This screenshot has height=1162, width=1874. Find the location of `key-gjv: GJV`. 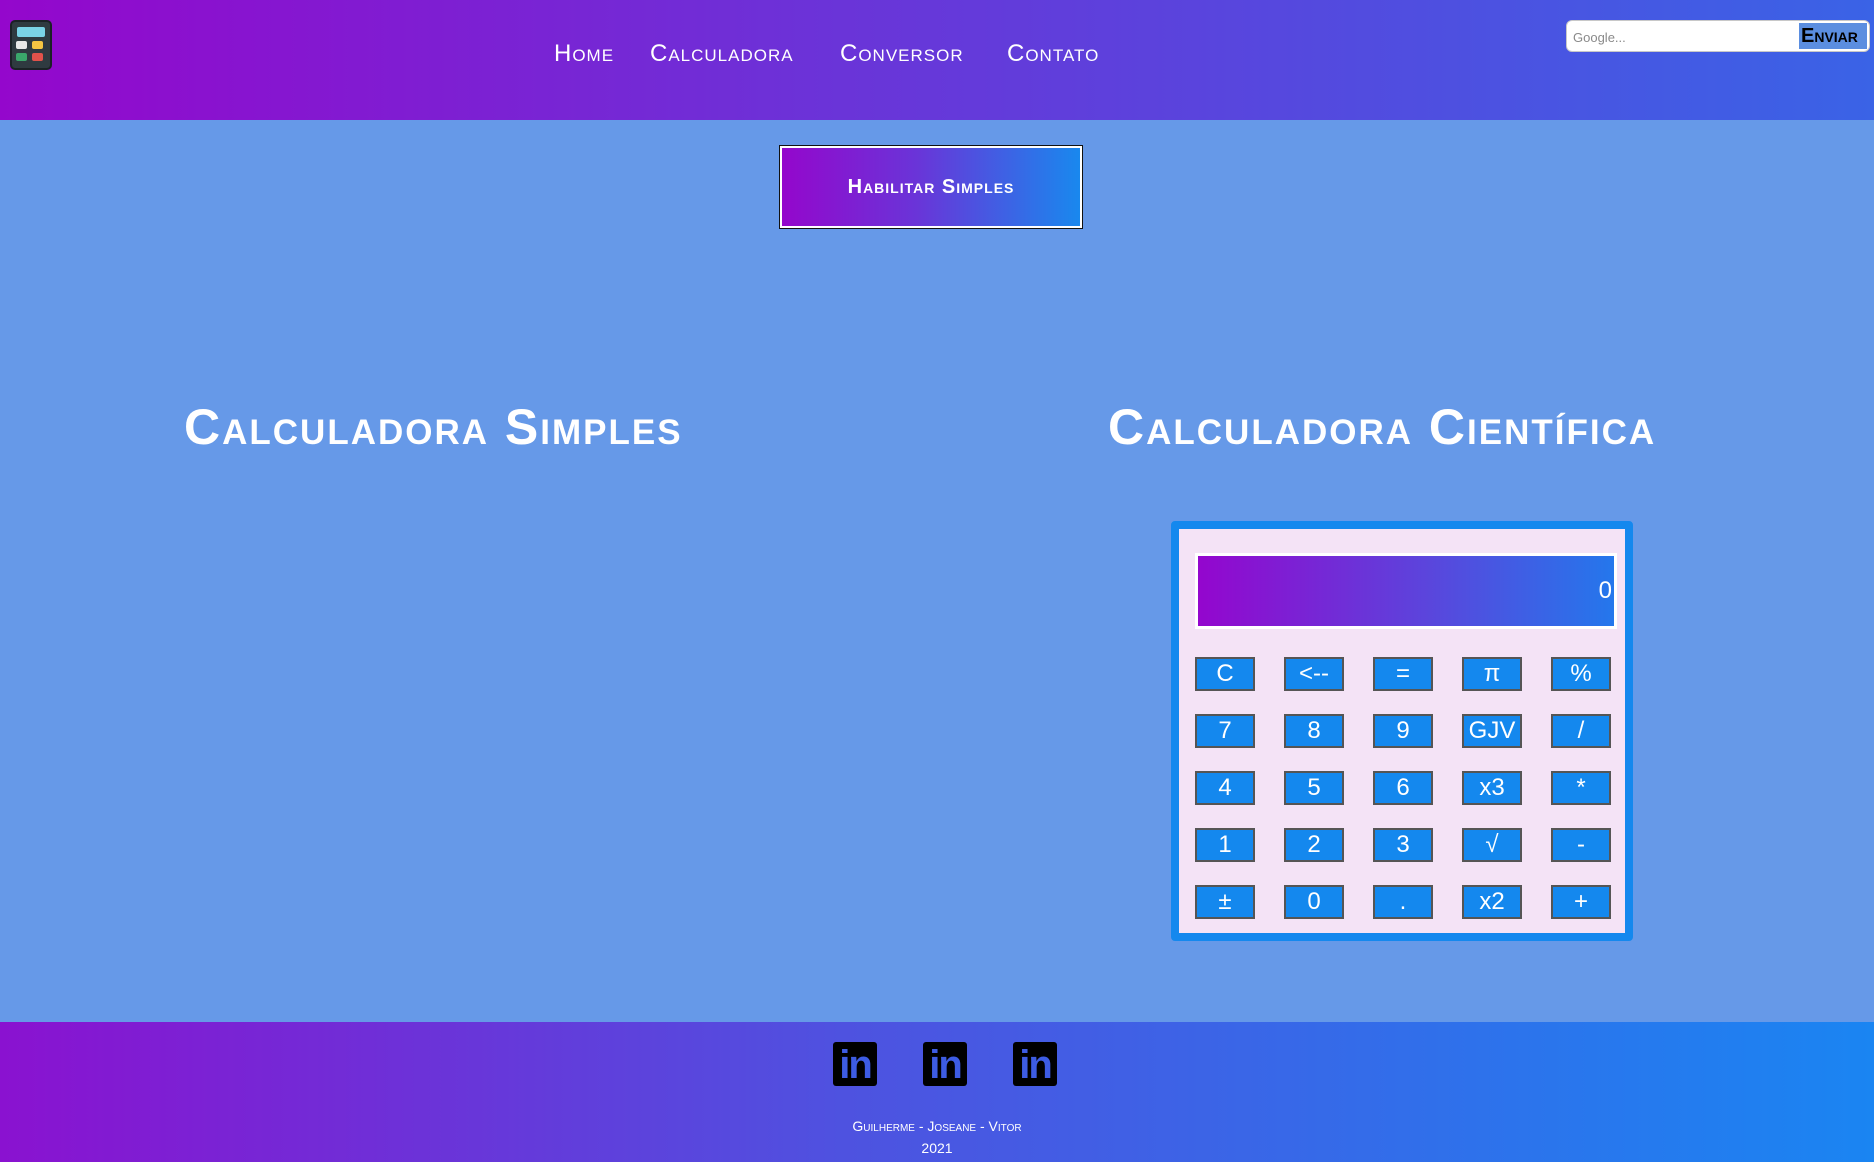

key-gjv: GJV is located at coordinates (1492, 731).